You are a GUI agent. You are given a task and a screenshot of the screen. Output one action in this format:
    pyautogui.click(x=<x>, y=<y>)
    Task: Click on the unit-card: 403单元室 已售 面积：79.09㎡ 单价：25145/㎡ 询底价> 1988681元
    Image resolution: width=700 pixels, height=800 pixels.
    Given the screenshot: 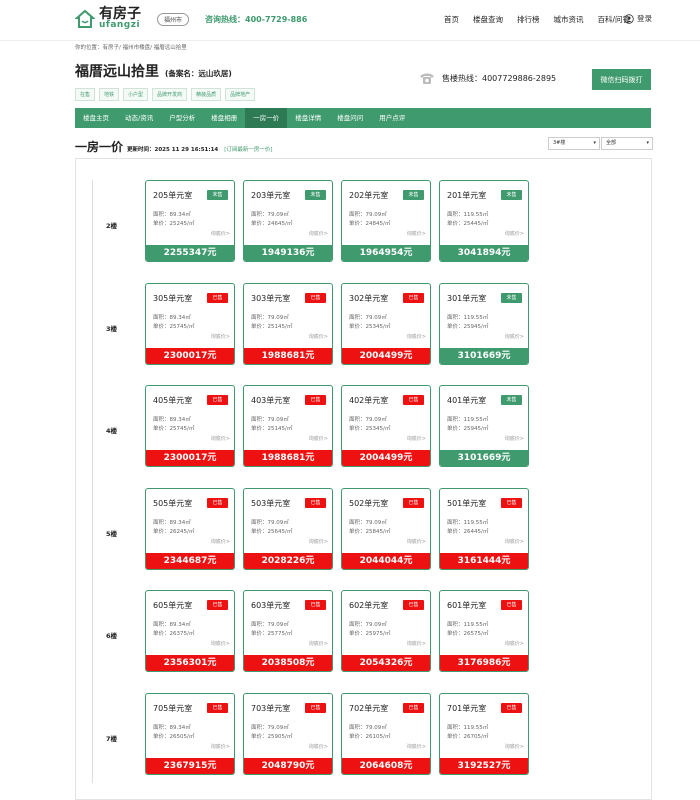 What is the action you would take?
    pyautogui.click(x=288, y=426)
    